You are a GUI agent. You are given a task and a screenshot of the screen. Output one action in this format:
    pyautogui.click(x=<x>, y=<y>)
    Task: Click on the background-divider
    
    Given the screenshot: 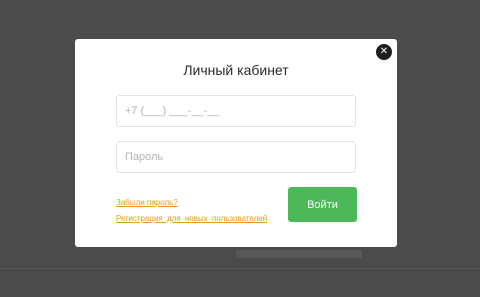 What is the action you would take?
    pyautogui.click(x=240, y=268)
    